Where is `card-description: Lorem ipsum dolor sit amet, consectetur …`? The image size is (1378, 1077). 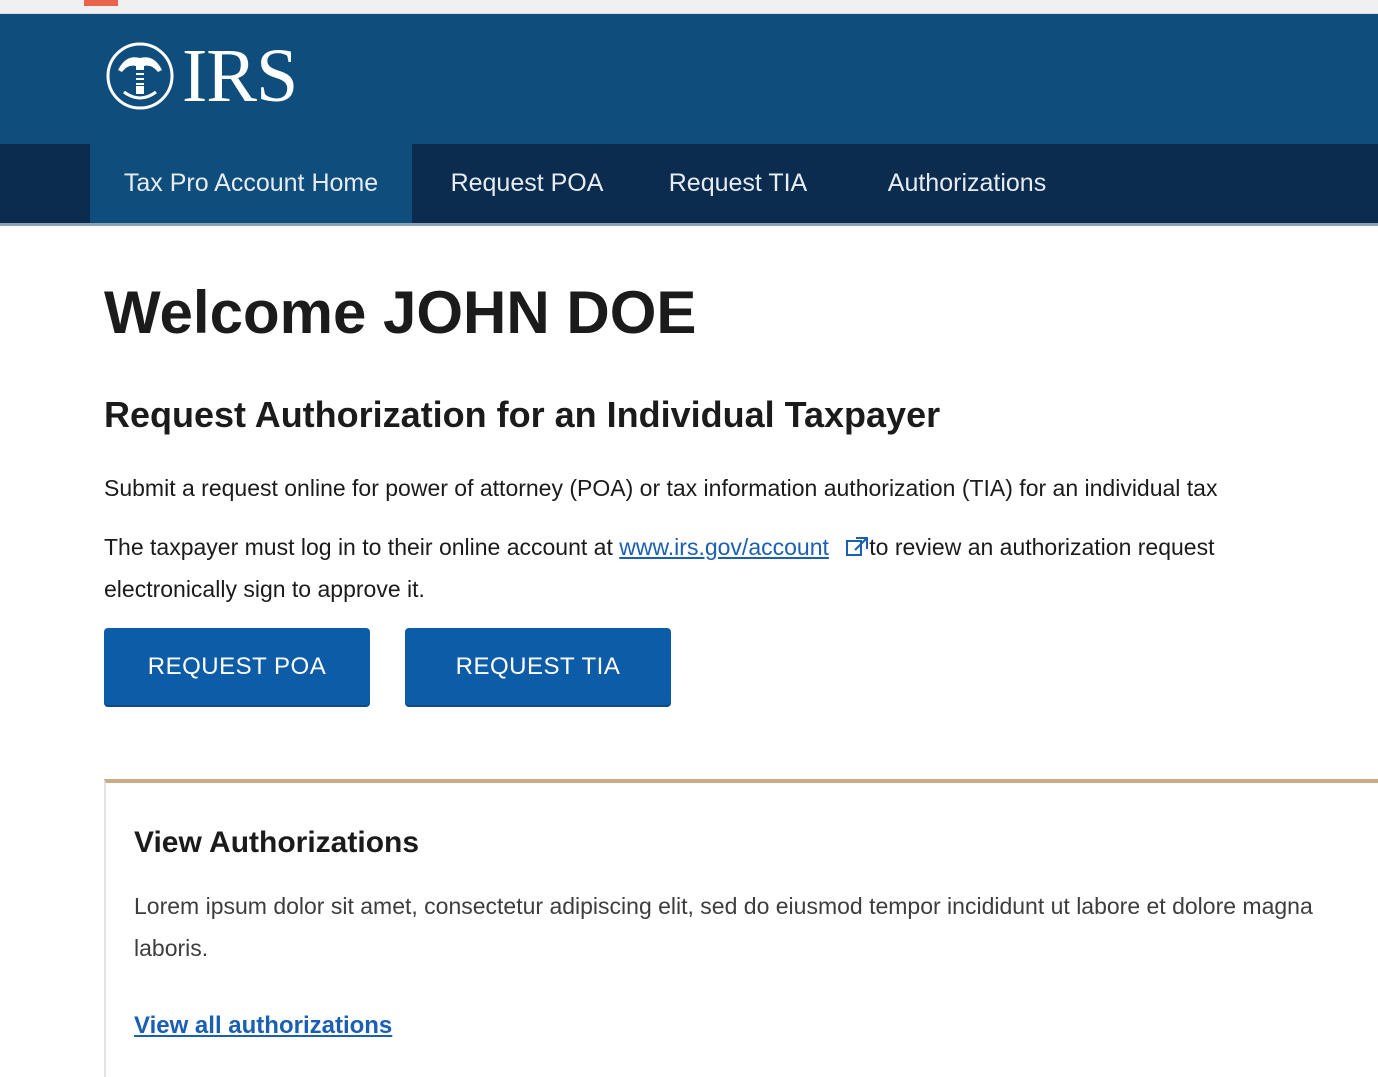
card-description: Lorem ipsum dolor sit amet, consectetur … is located at coordinates (723, 927).